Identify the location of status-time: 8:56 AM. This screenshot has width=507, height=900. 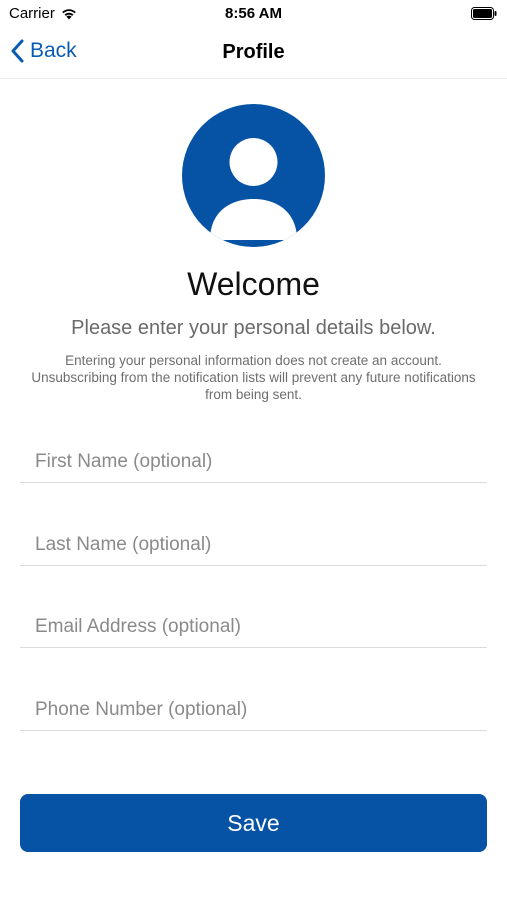
(253, 13).